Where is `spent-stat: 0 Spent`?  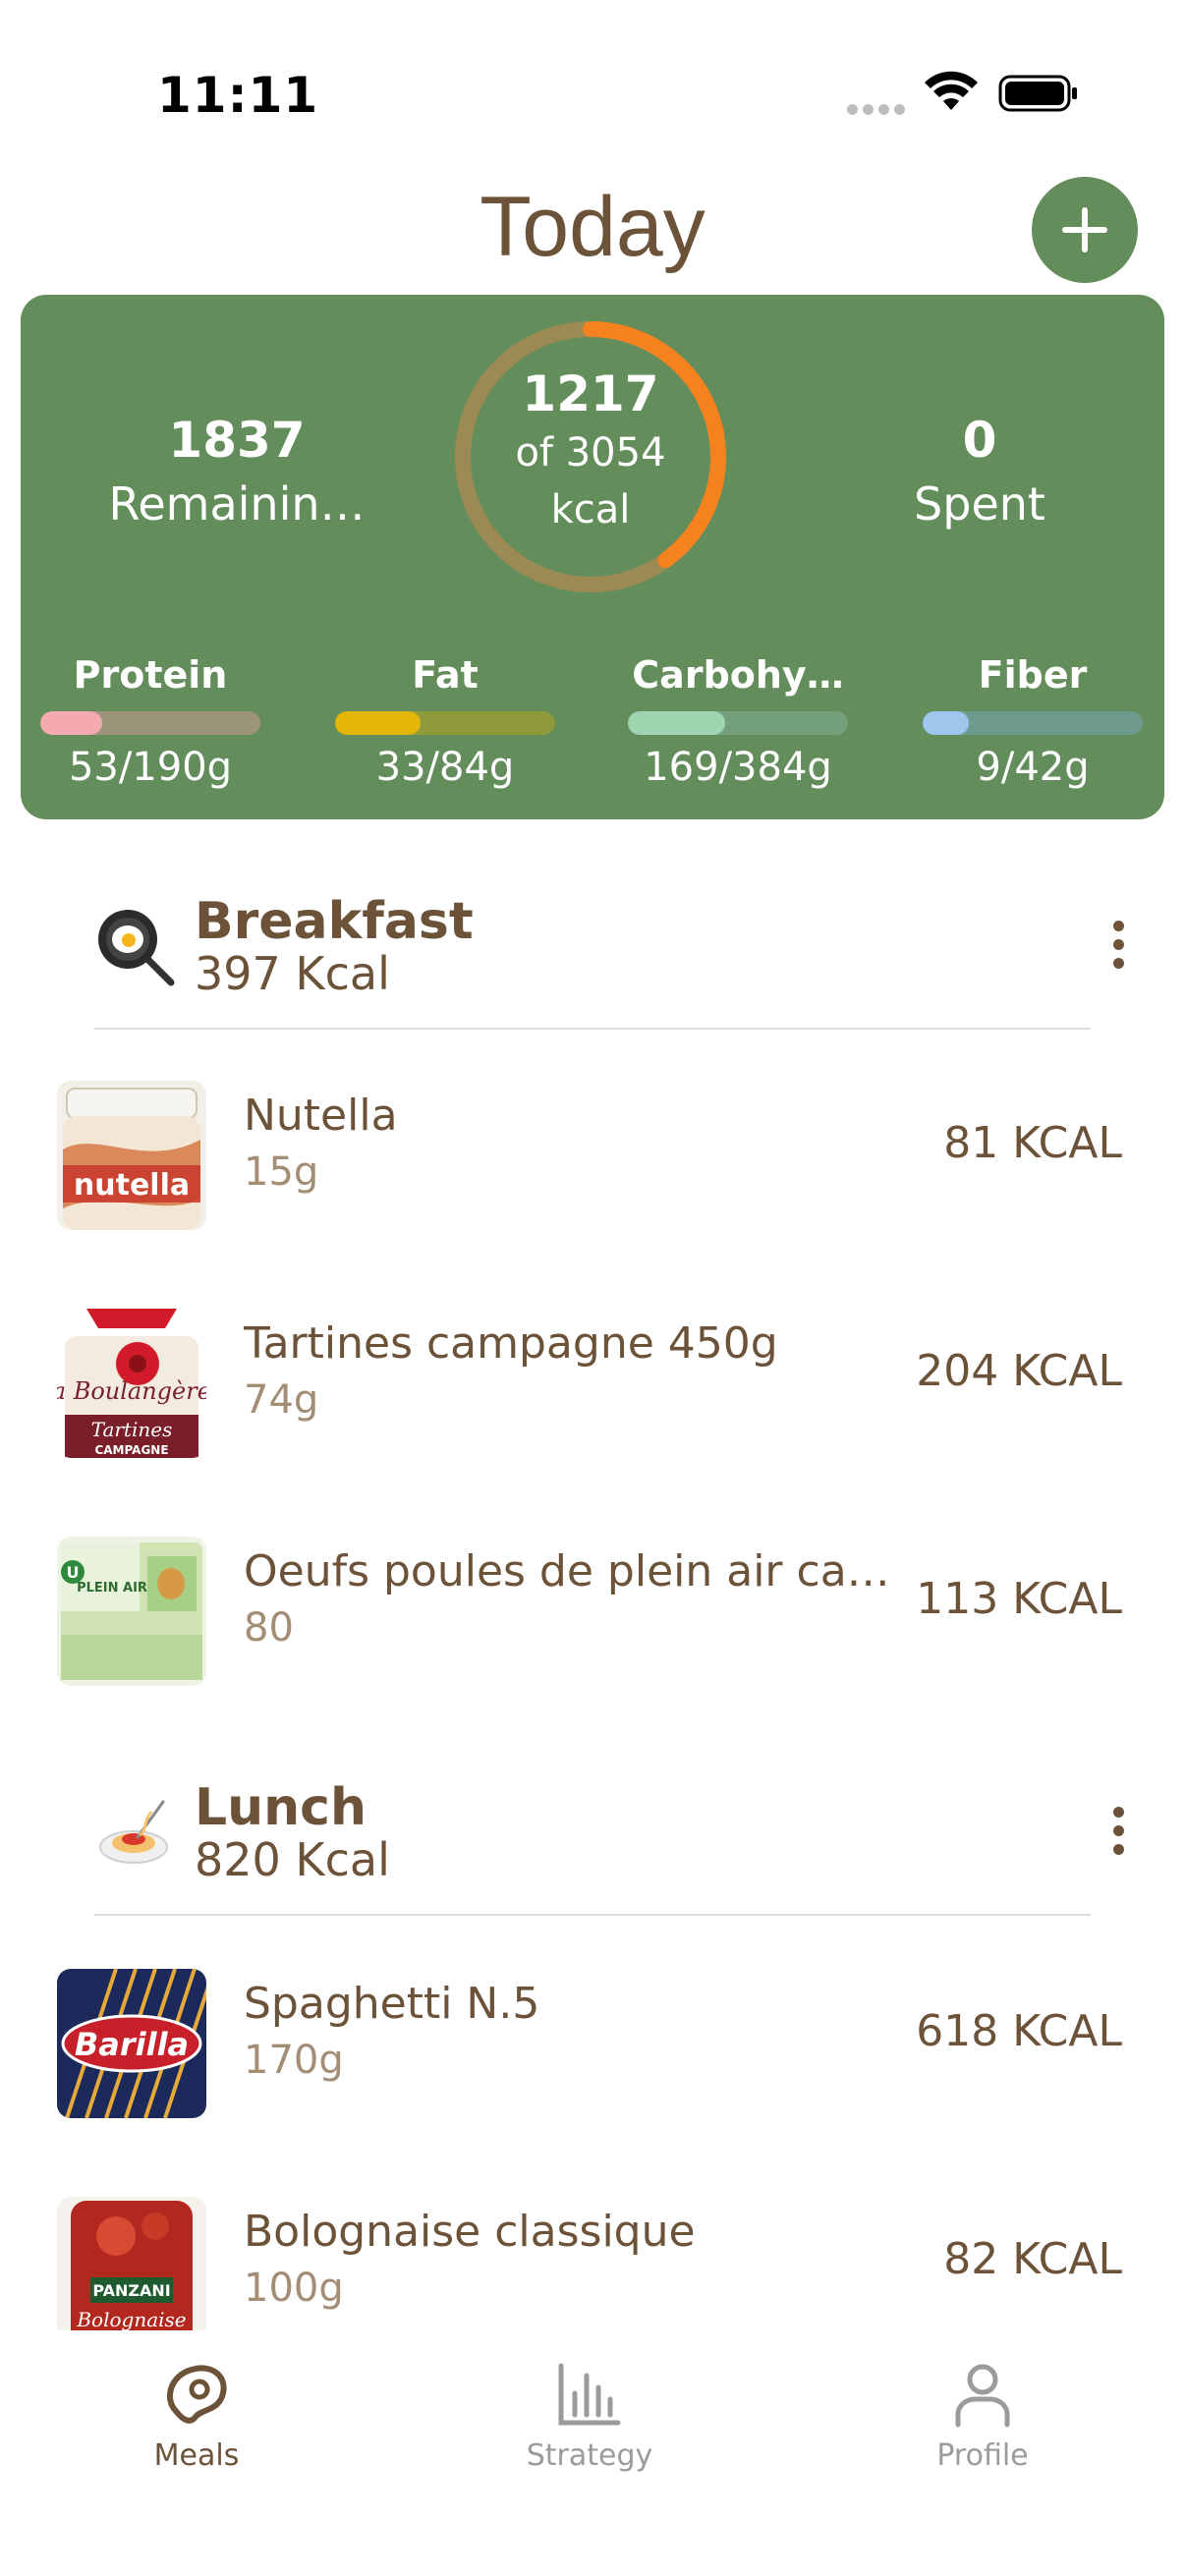
spent-stat: 0 Spent is located at coordinates (980, 474).